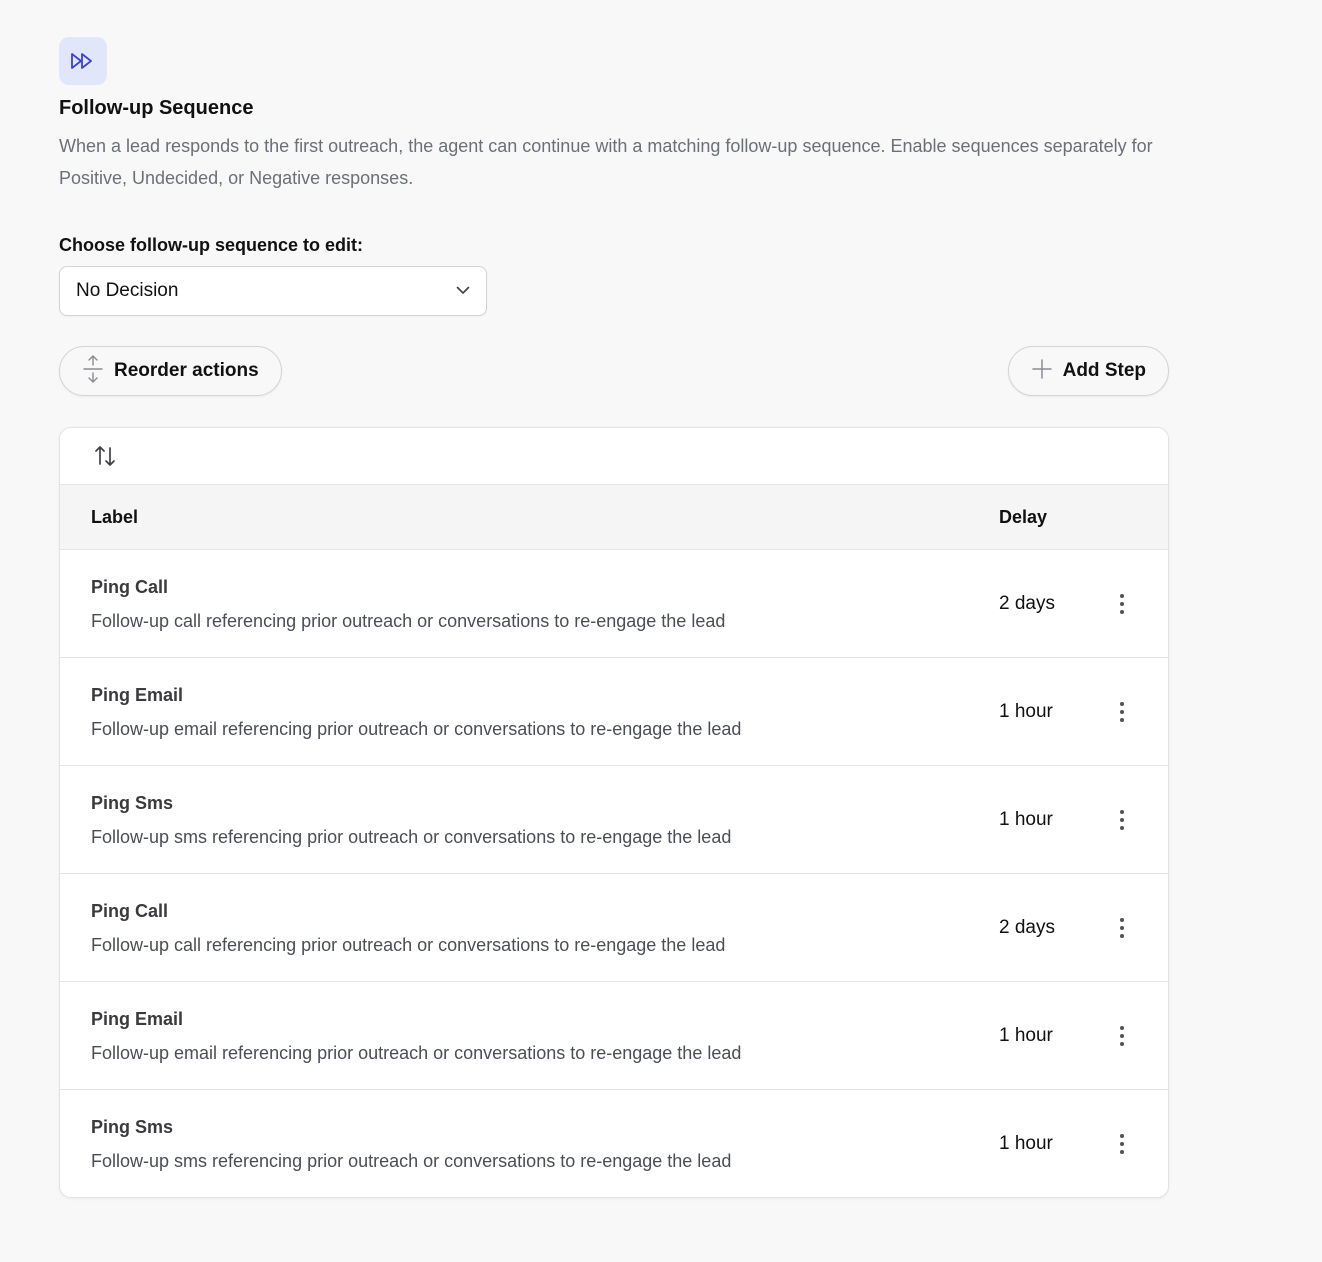 The height and width of the screenshot is (1262, 1322). I want to click on sequence-select-label: Choose follow-up sequence to edit:, so click(211, 245).